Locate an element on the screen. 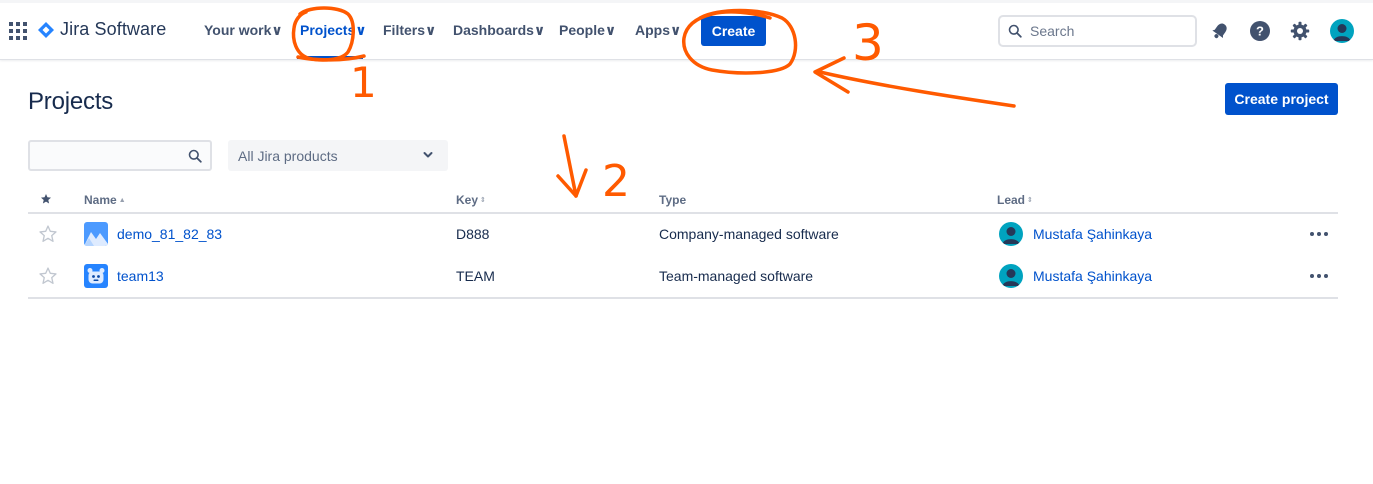 Image resolution: width=1373 pixels, height=484 pixels. annotation-label-2: 2 is located at coordinates (616, 181).